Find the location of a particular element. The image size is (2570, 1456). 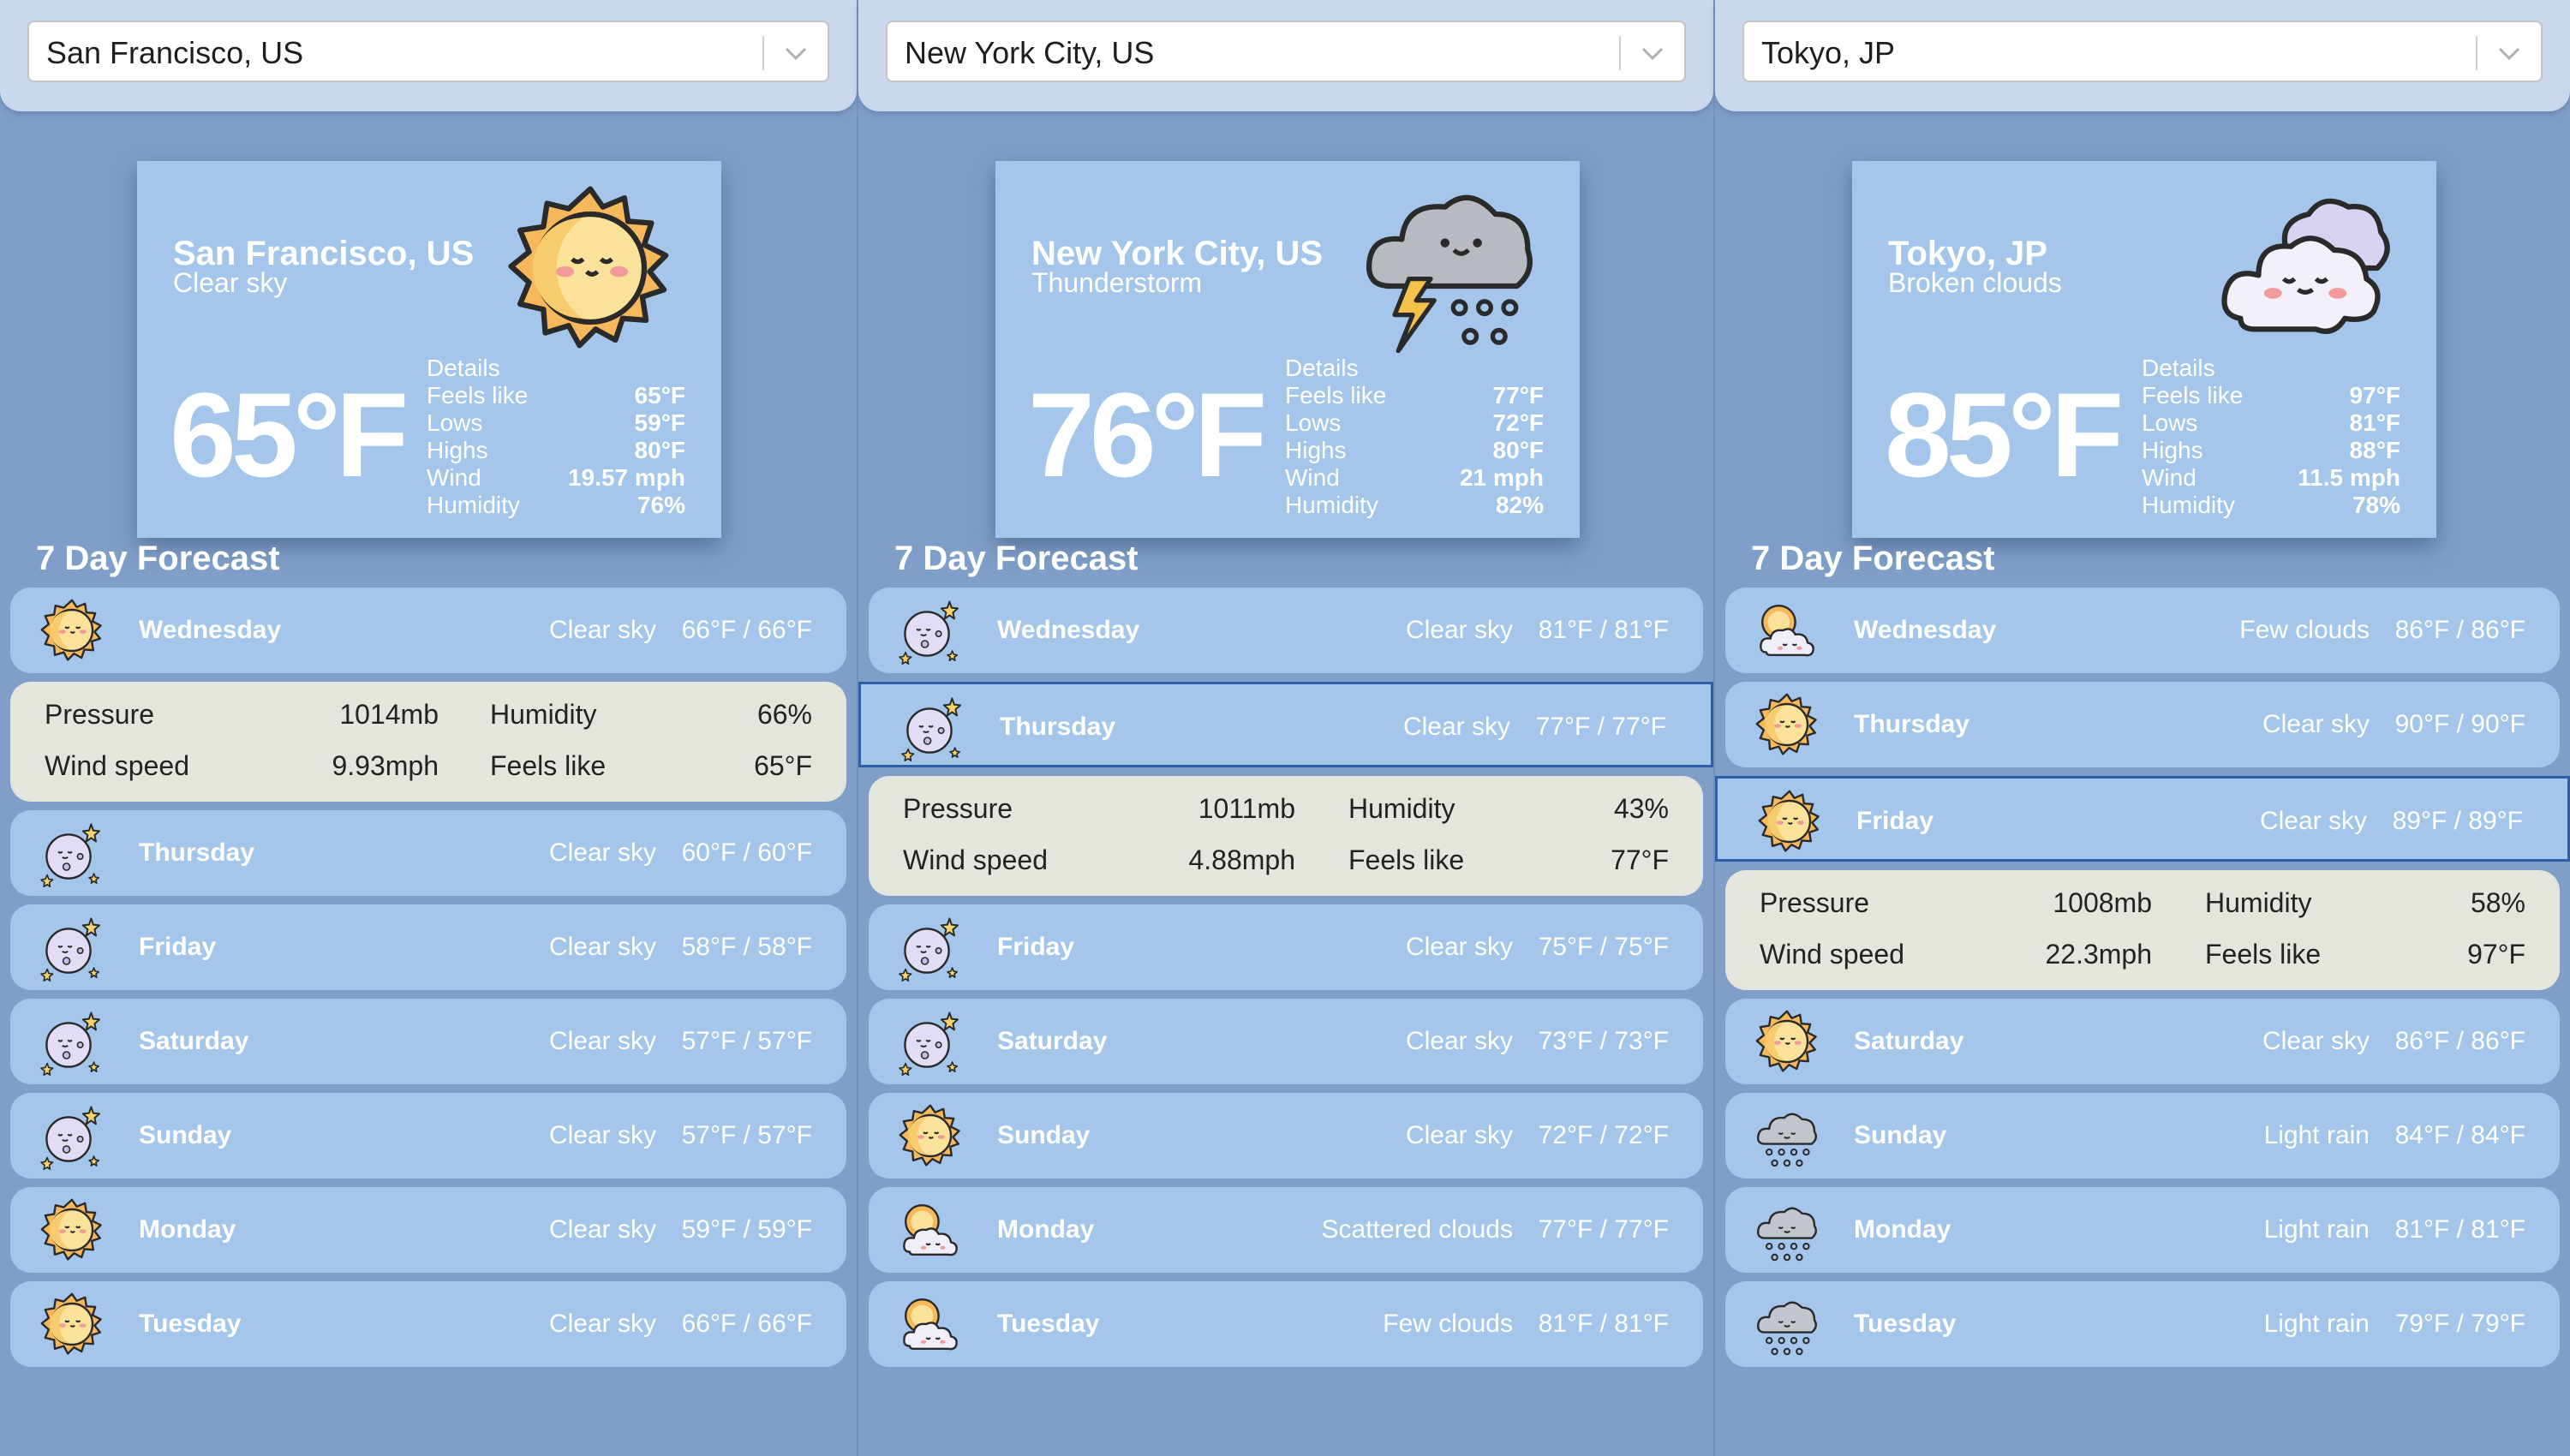

wind-speed-label: Wind speed is located at coordinates (1832, 955).